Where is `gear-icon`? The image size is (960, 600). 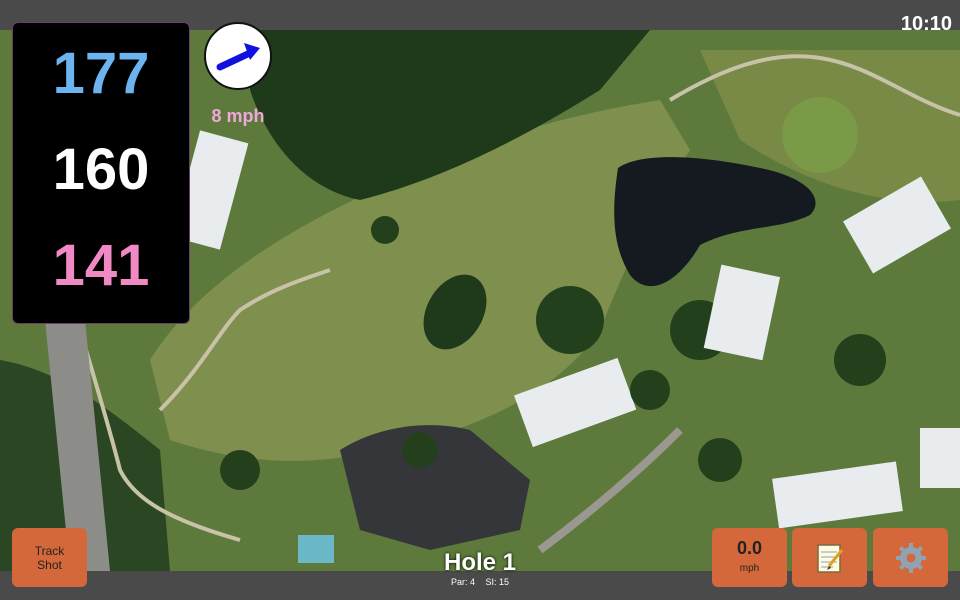
gear-icon is located at coordinates (910, 557).